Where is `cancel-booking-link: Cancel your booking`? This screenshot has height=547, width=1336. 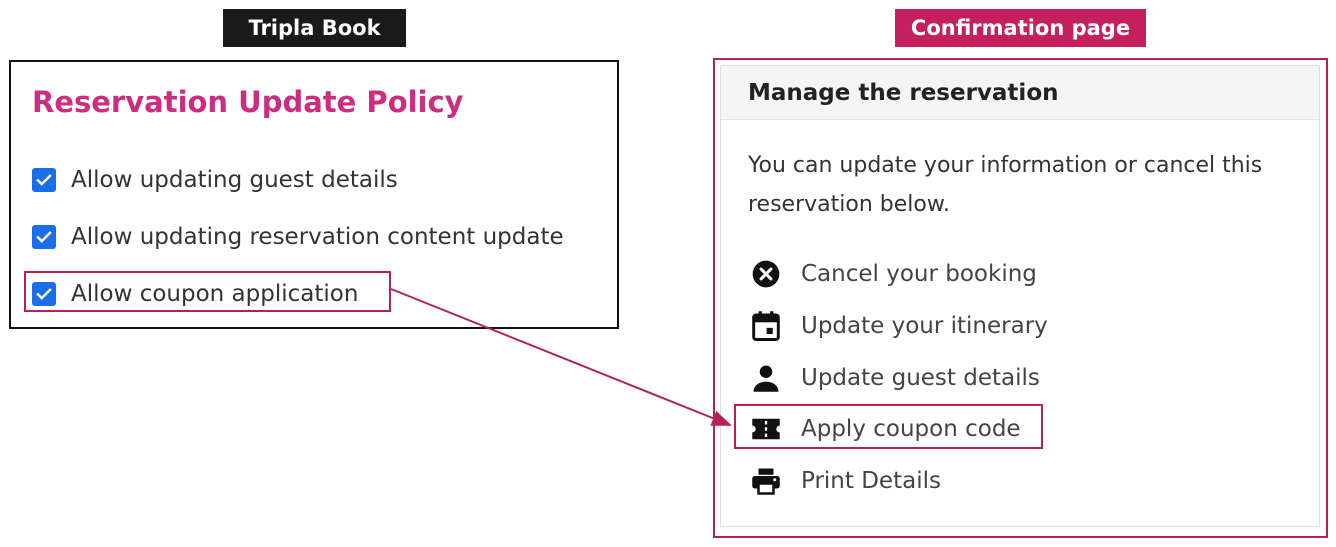
cancel-booking-link: Cancel your booking is located at coordinates (893, 274).